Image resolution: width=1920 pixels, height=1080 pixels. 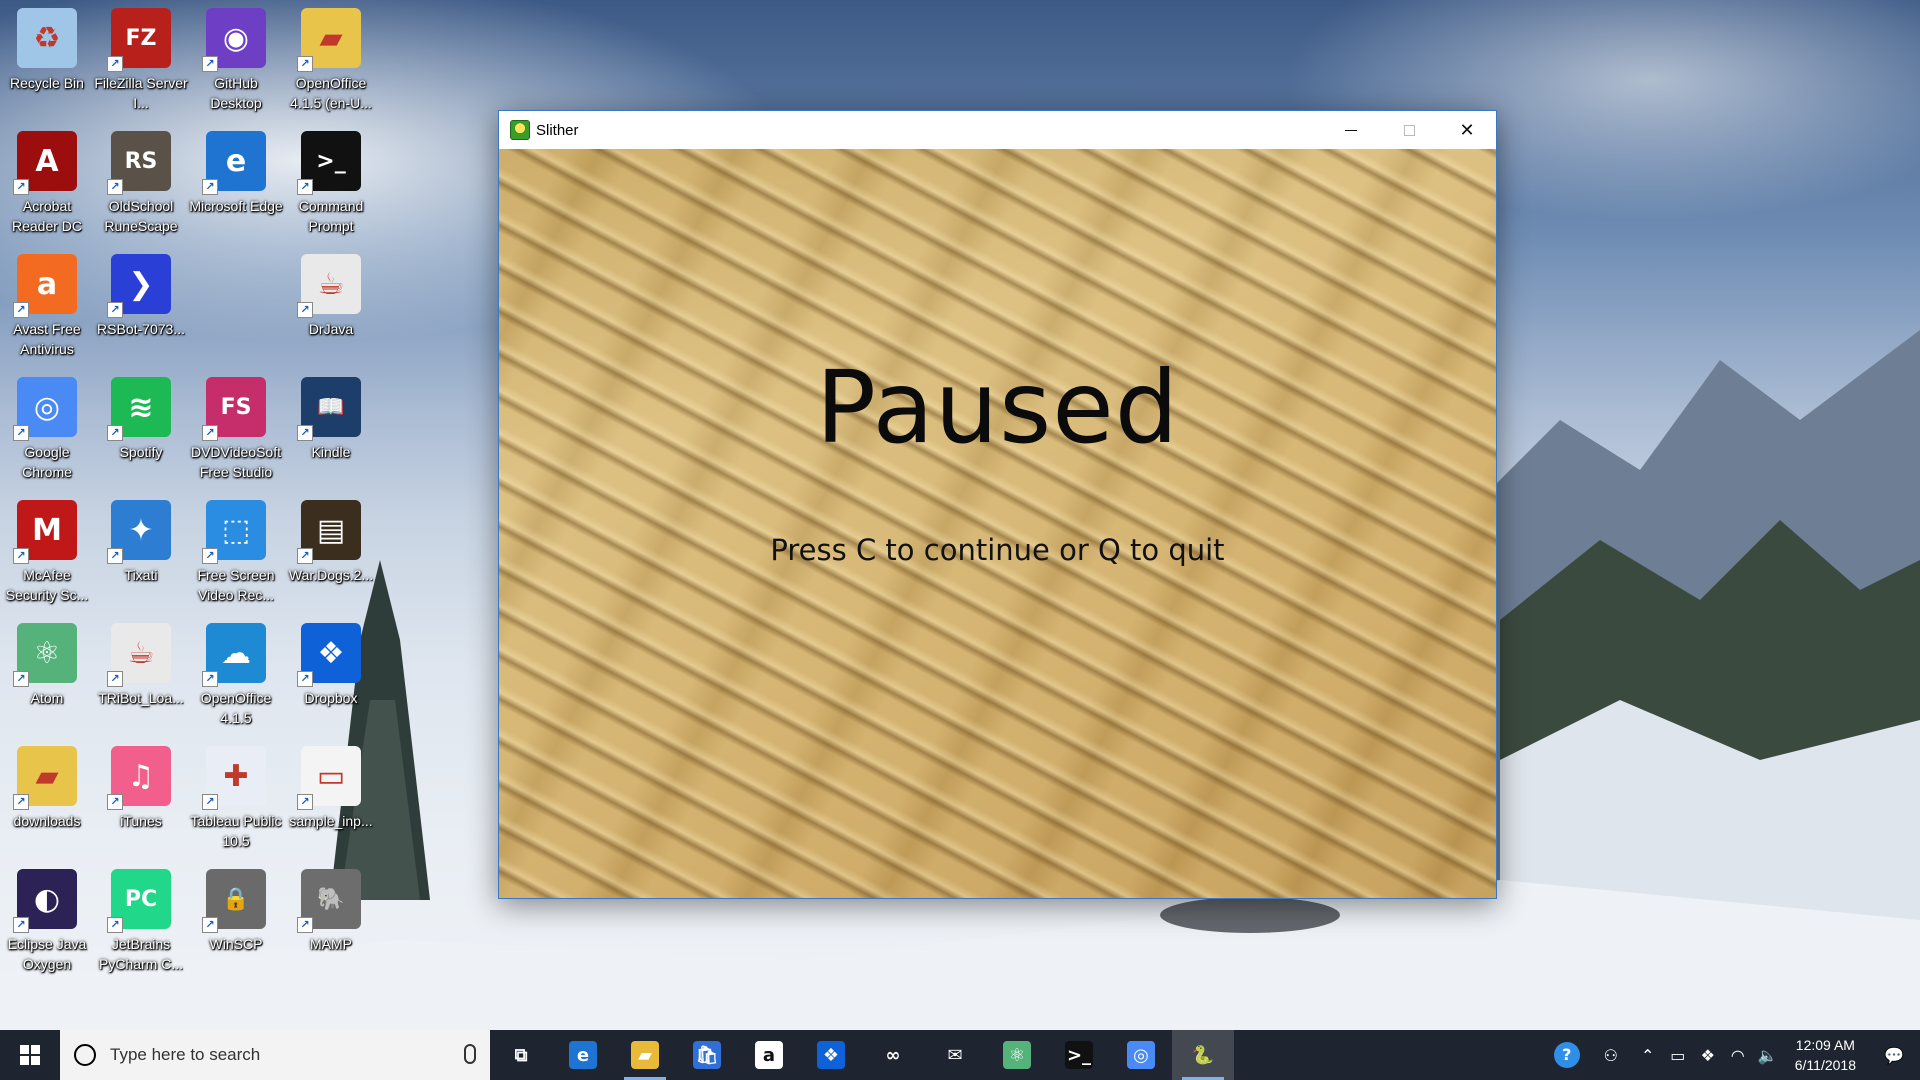 What do you see at coordinates (139, 40) in the screenshot?
I see `filezilla-icon: FZ ↗` at bounding box center [139, 40].